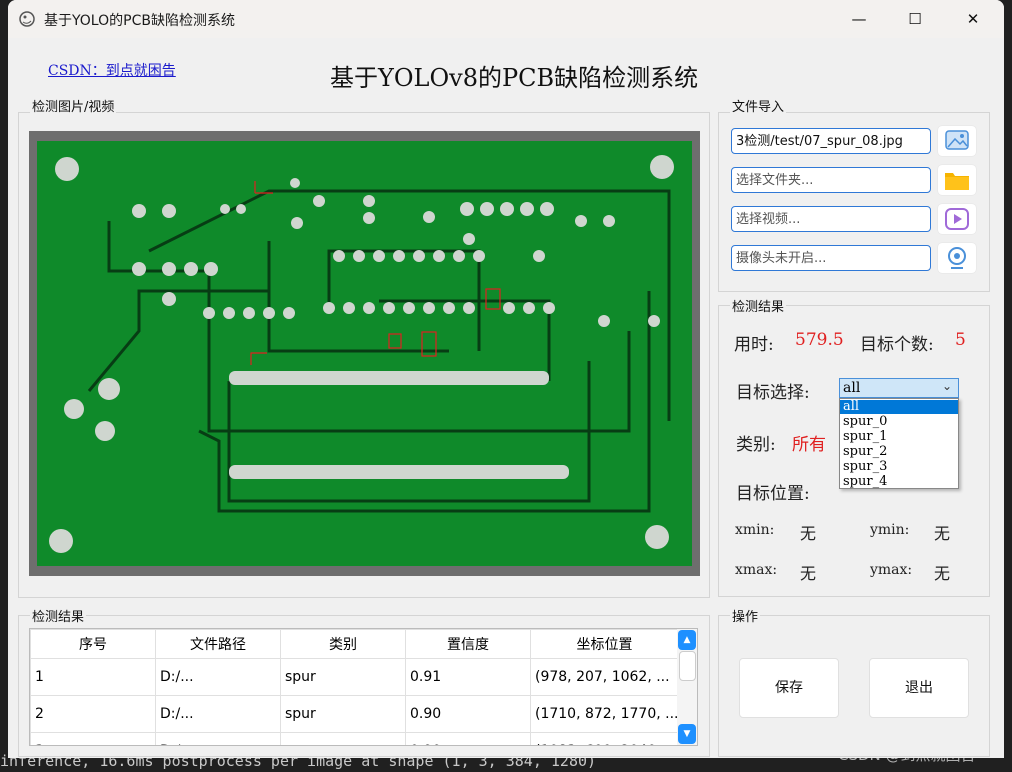  Describe the element at coordinates (899, 407) in the screenshot. I see `dropdown-option-all: all` at that location.